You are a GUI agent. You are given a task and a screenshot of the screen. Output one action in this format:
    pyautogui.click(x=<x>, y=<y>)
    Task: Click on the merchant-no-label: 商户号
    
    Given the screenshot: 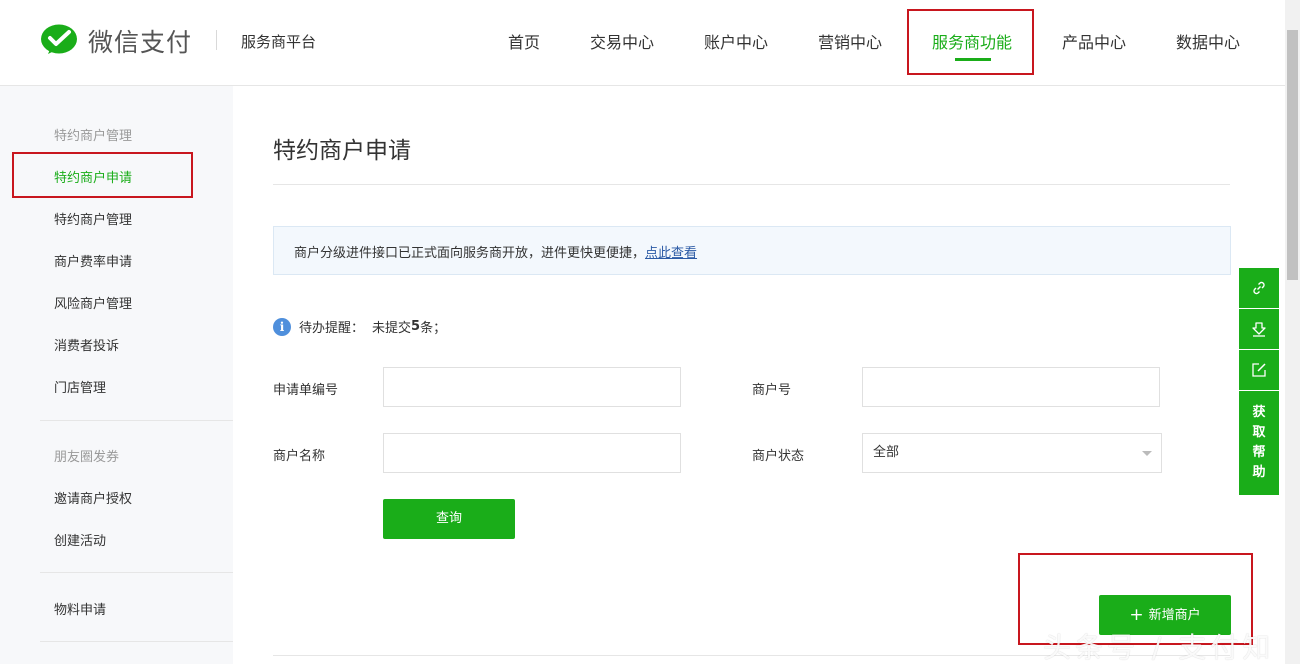 What is the action you would take?
    pyautogui.click(x=772, y=390)
    